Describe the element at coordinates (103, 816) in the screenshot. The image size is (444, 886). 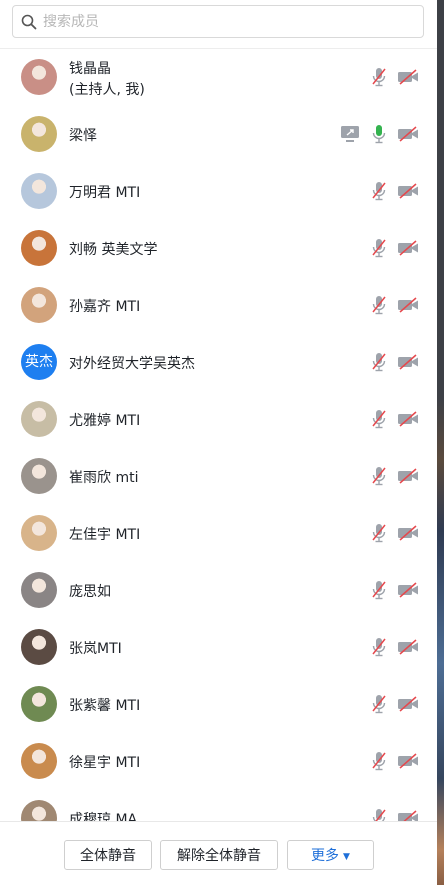
I see `member-name: 成穆琼 MA` at that location.